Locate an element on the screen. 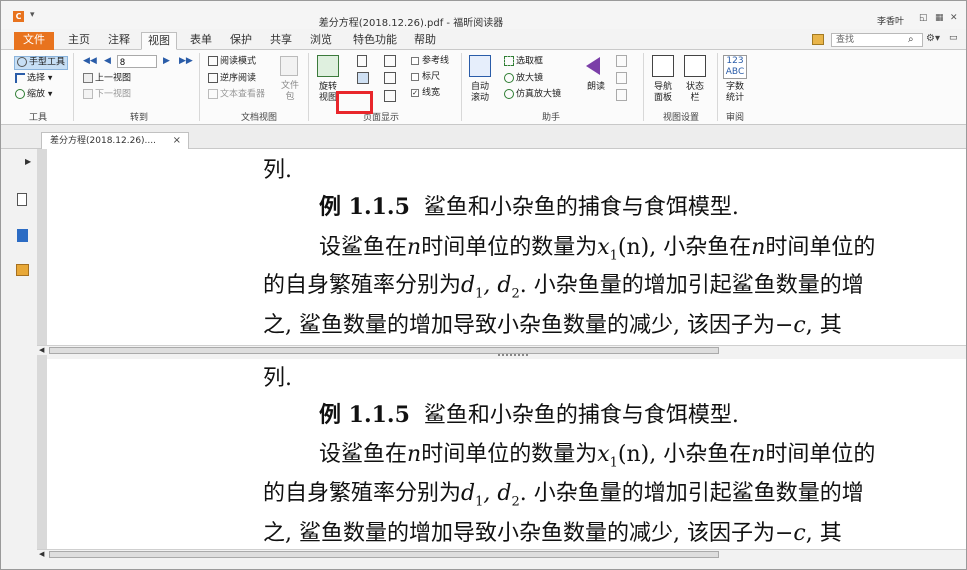 The image size is (967, 570). read-mode-label: 阅读模式 is located at coordinates (238, 61).